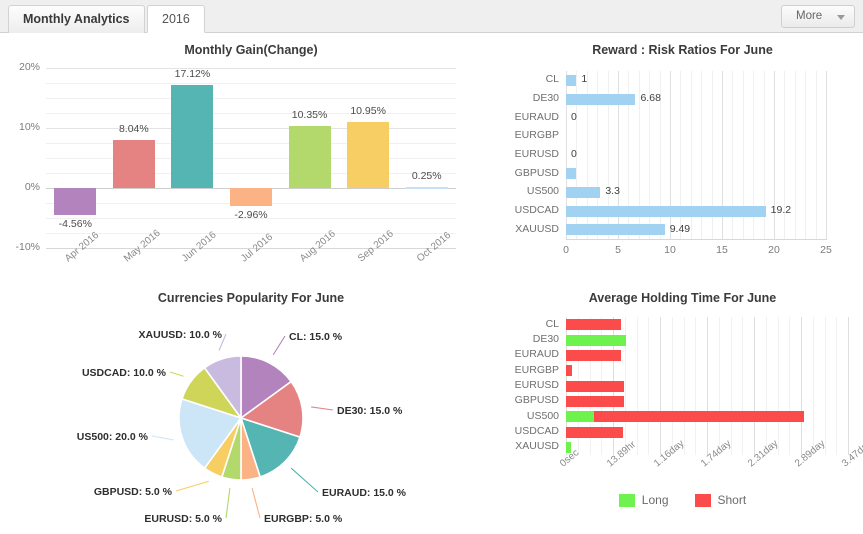 This screenshot has width=863, height=534. What do you see at coordinates (123, 373) in the screenshot?
I see `pie-label-usdcad: USDCAD: 10.0 %` at bounding box center [123, 373].